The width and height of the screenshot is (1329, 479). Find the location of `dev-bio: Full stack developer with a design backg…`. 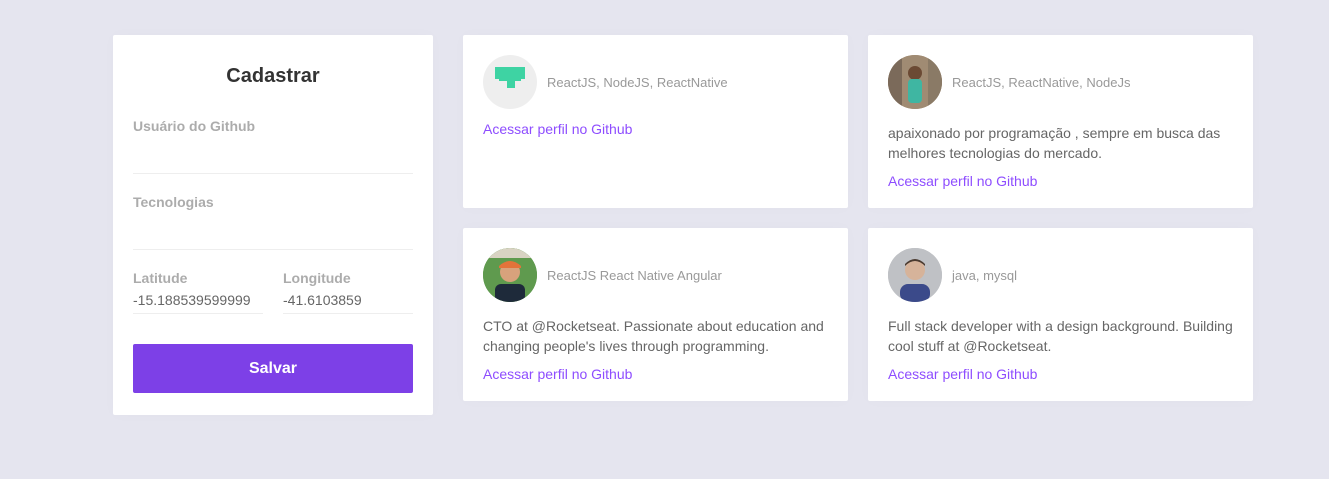

dev-bio: Full stack developer with a design backg… is located at coordinates (1060, 336).